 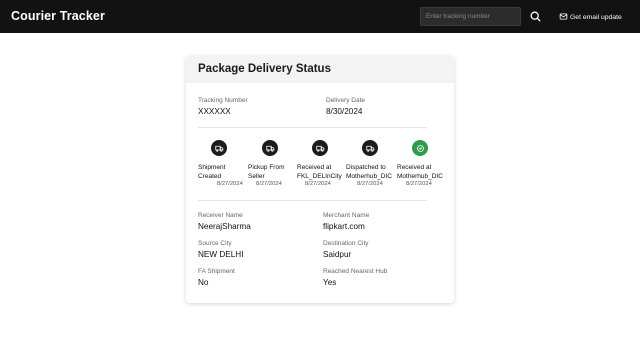 I want to click on app-title: Courier Tracker, so click(x=58, y=16).